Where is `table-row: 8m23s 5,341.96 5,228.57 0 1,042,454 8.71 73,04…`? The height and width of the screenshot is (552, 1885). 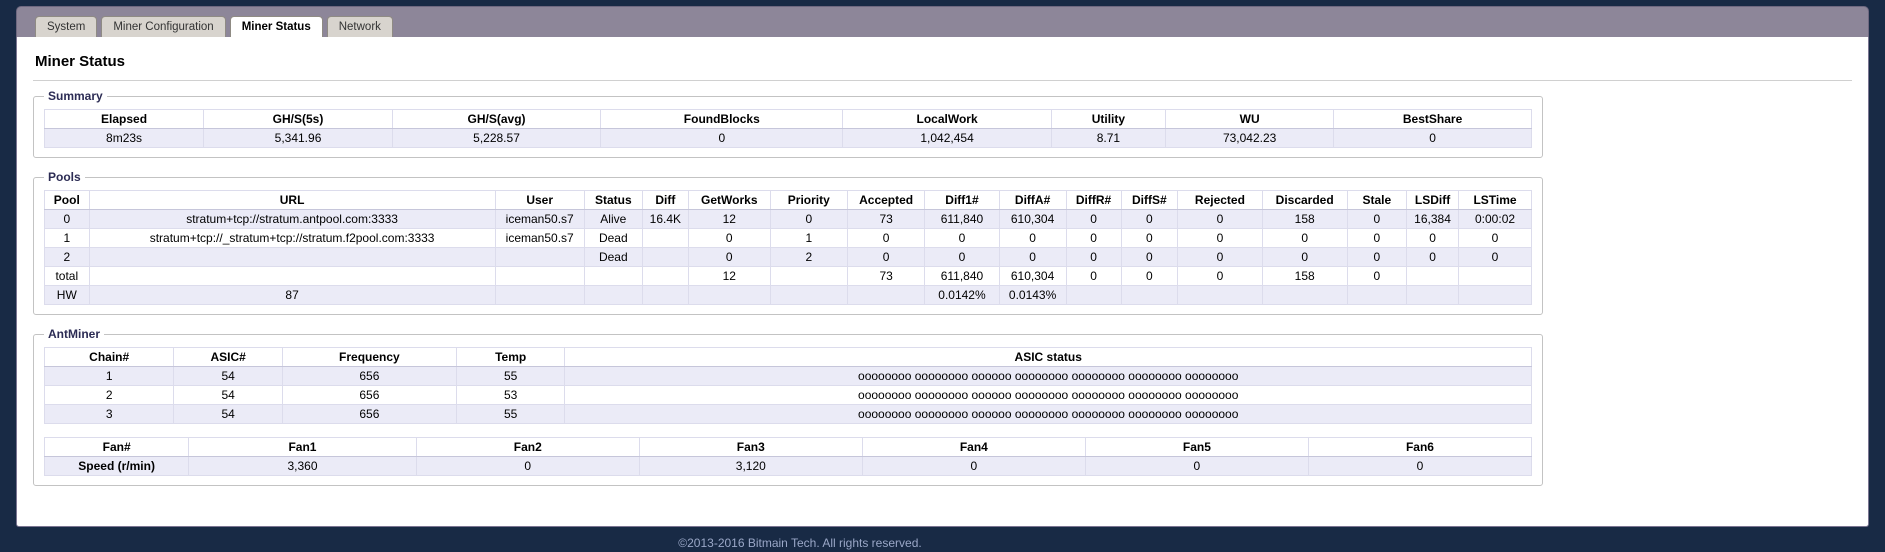 table-row: 8m23s 5,341.96 5,228.57 0 1,042,454 8.71 73,04… is located at coordinates (787, 138).